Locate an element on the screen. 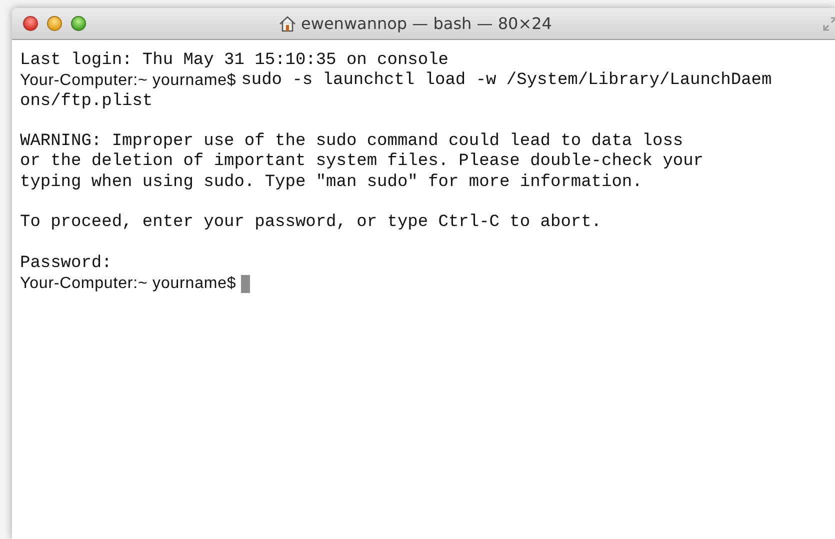 Image resolution: width=835 pixels, height=539 pixels. output-line: To proceed, enter your password, or type Ctrl-C to abort. is located at coordinates (311, 223).